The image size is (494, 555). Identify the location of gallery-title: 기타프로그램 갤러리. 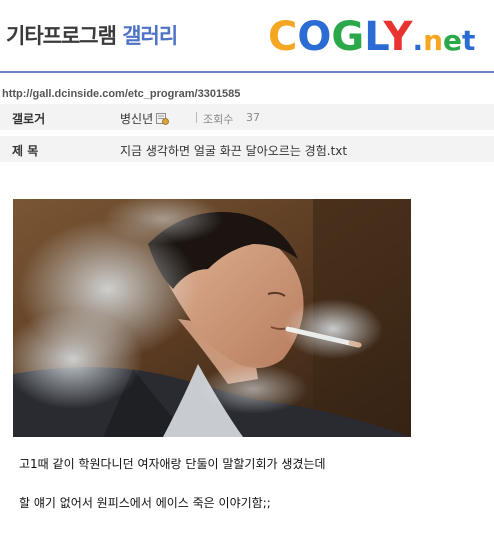
(92, 35).